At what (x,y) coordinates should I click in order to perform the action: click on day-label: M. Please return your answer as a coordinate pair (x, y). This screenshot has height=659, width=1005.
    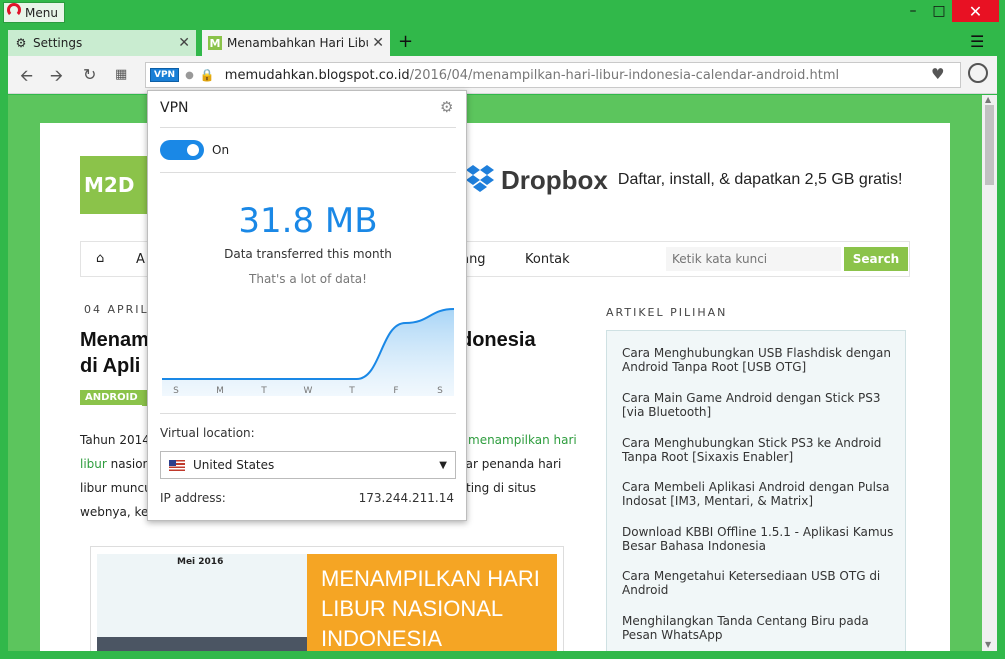
    Looking at the image, I should click on (220, 391).